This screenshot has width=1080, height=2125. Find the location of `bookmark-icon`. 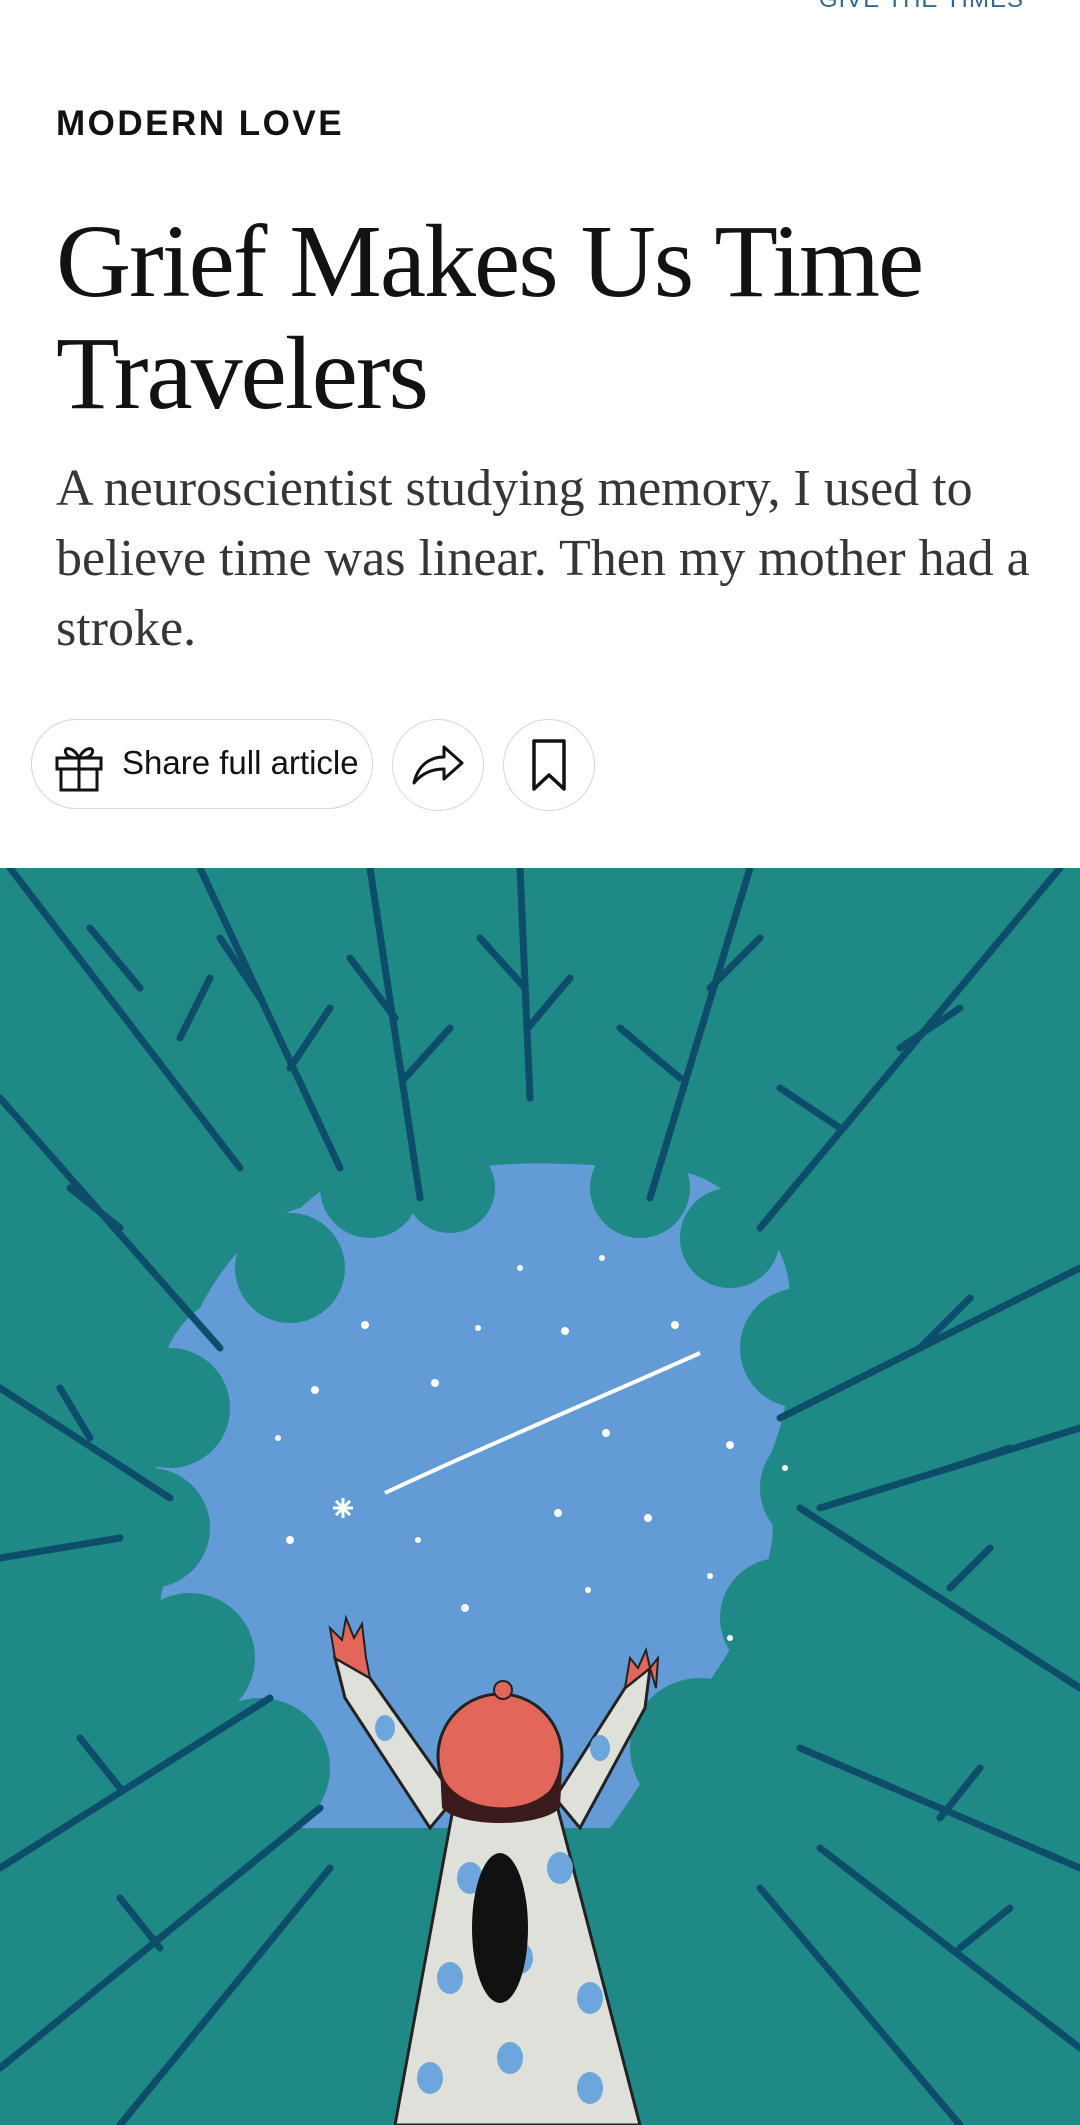

bookmark-icon is located at coordinates (549, 765).